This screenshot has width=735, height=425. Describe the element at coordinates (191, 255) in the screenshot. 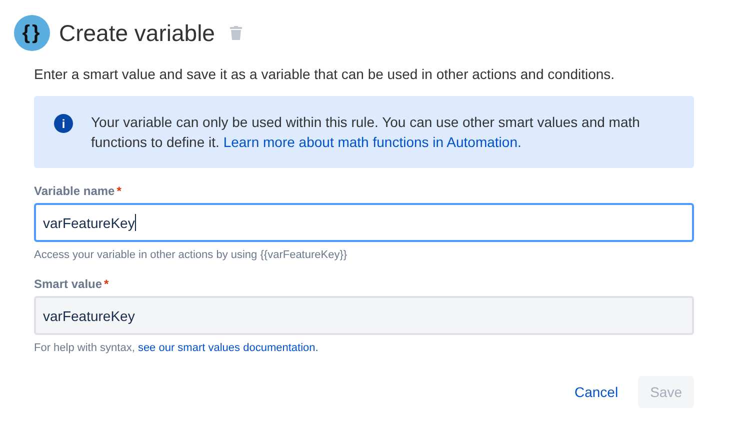

I see `help-text: Access your variable in other actions by using {{varFeatureKey}}` at that location.